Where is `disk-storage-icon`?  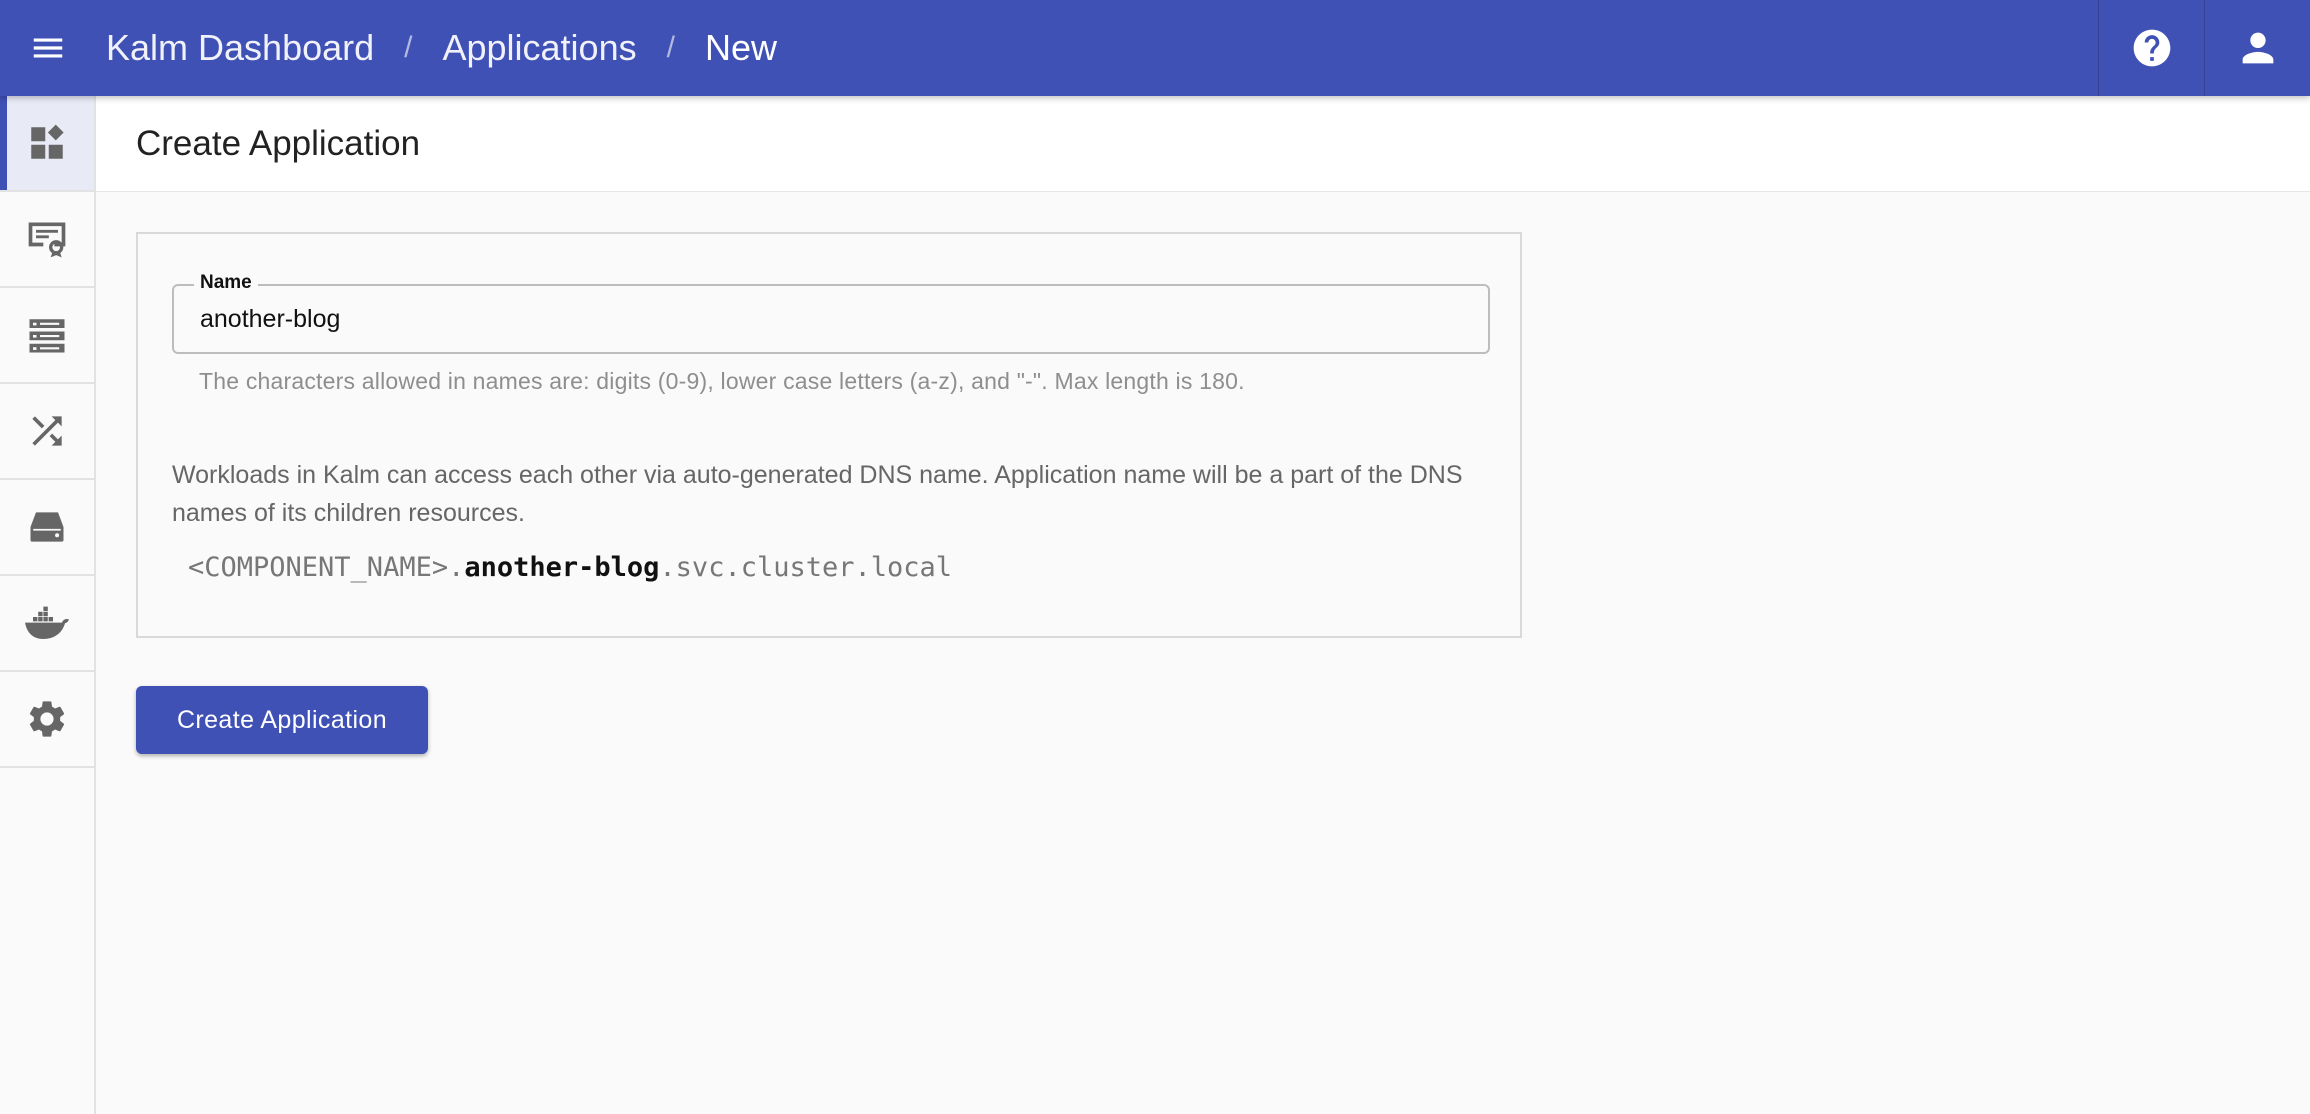 disk-storage-icon is located at coordinates (47, 527).